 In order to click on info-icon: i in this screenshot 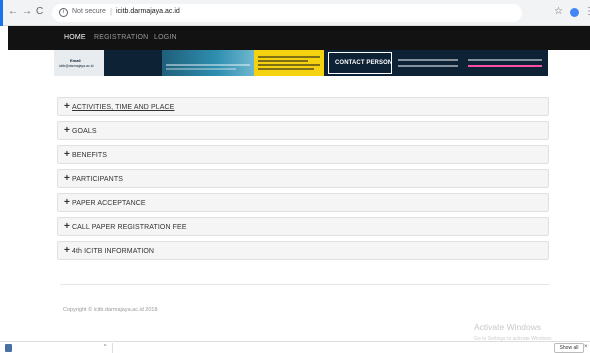, I will do `click(63, 12)`.